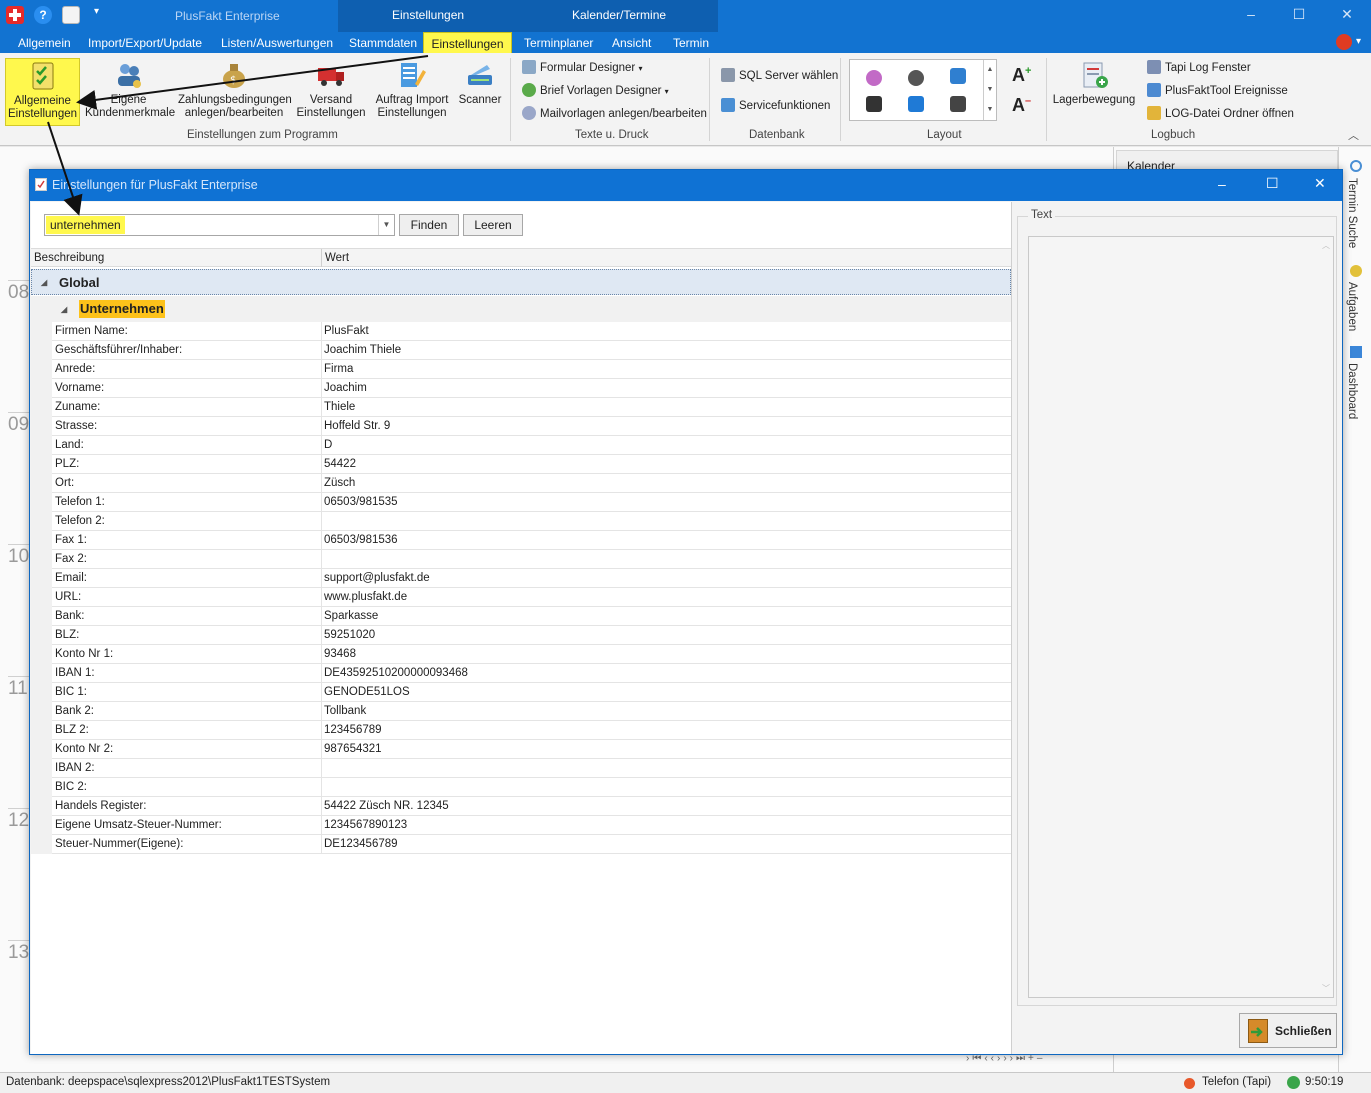  I want to click on category-global: ◢ Global, so click(521, 282).